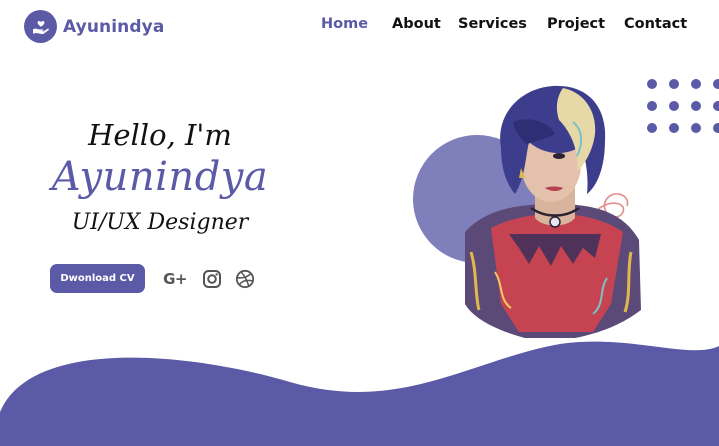  I want to click on download-cv-button: Dwonload CV, so click(97, 278).